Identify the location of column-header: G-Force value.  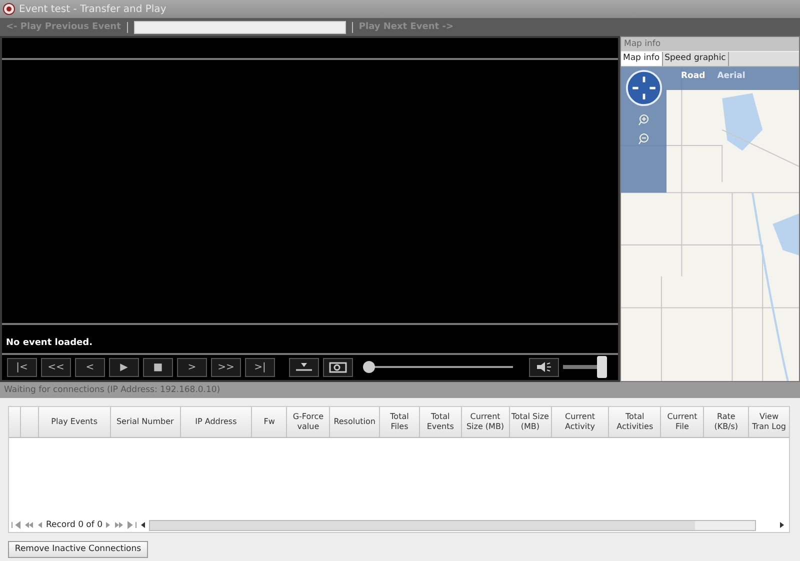
(308, 422).